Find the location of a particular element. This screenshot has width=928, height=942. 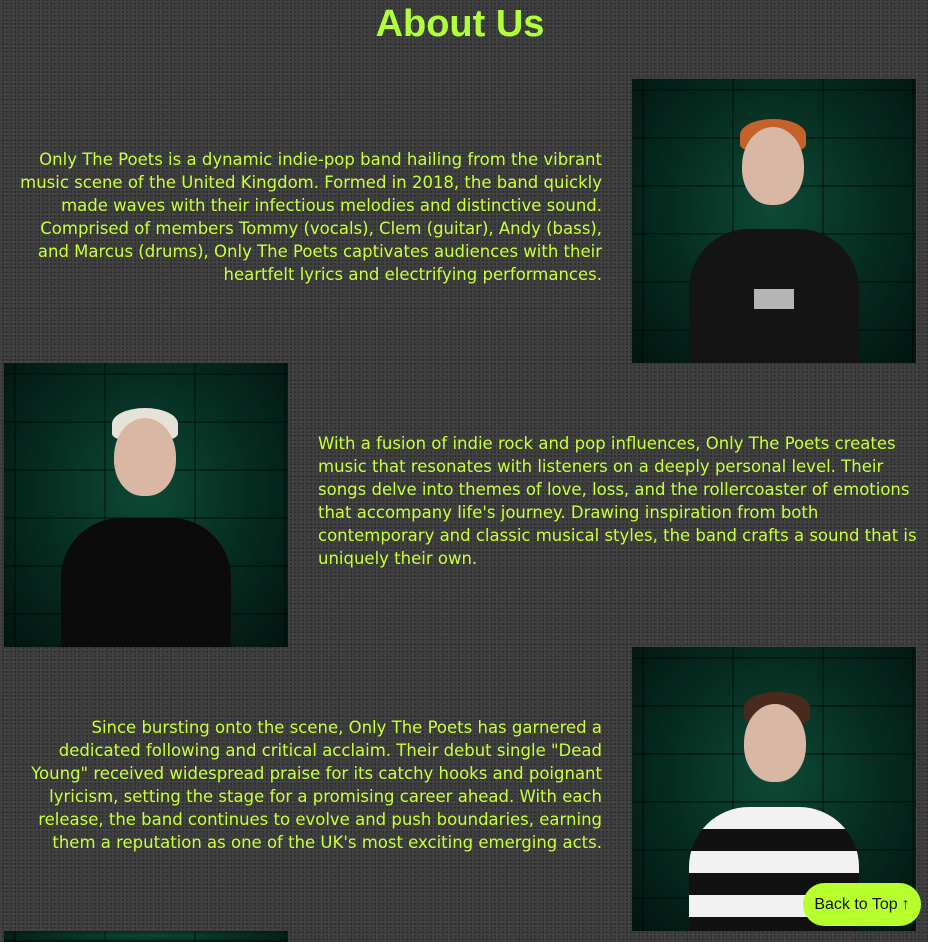

page-title: About Us is located at coordinates (460, 24).